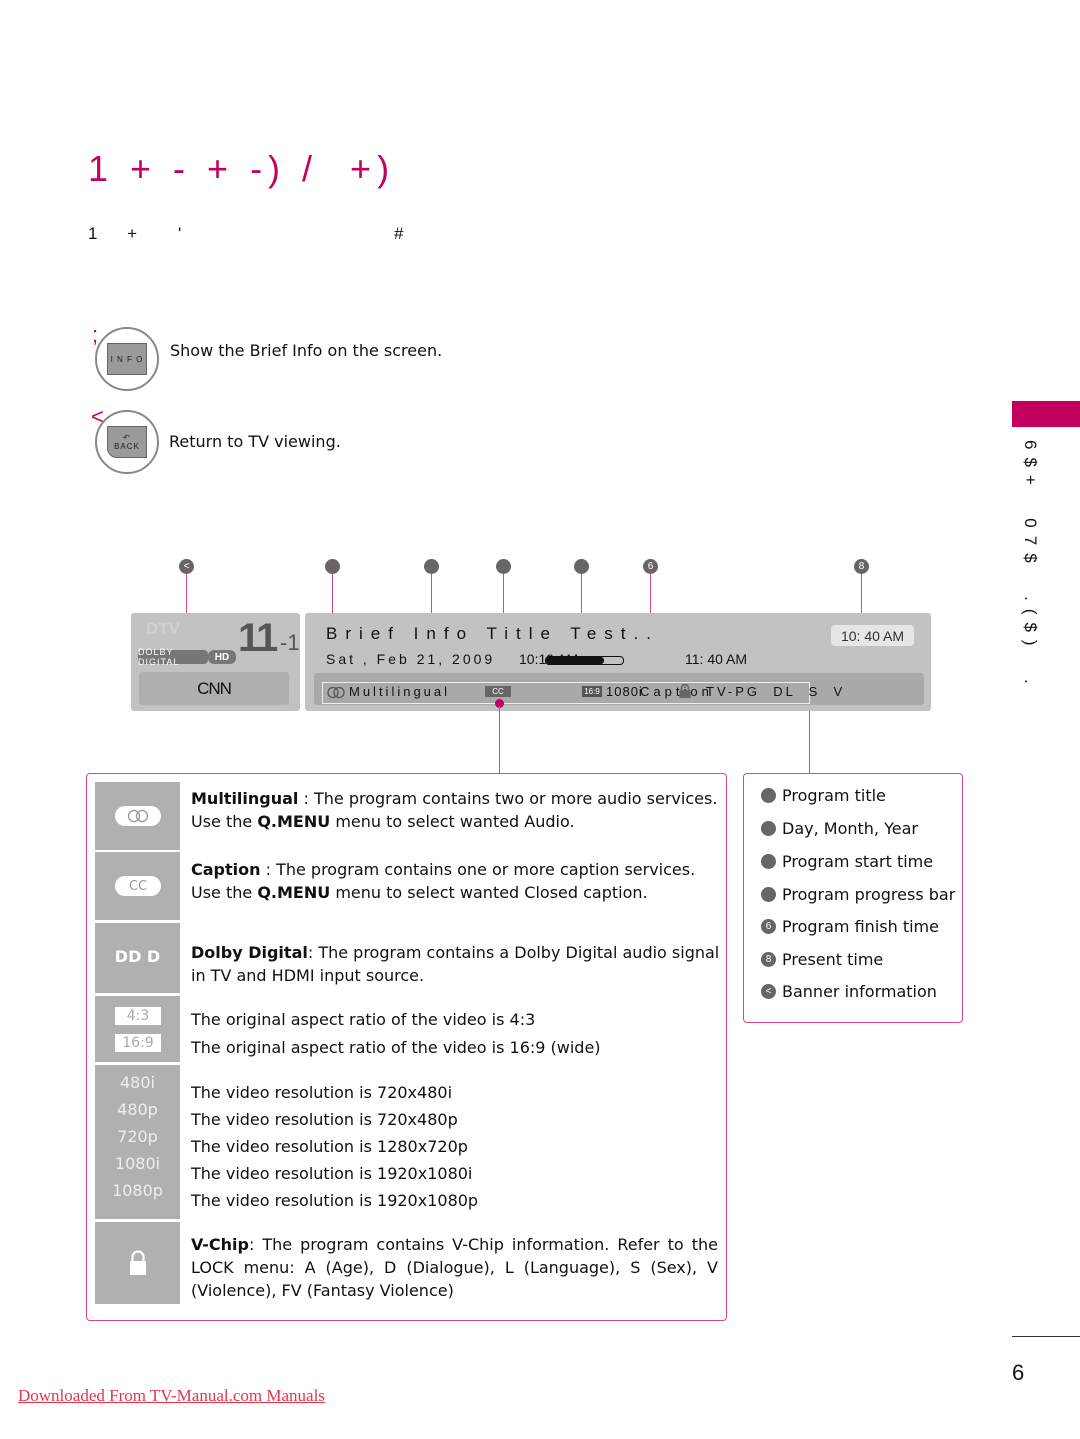 The width and height of the screenshot is (1080, 1439). What do you see at coordinates (581, 566) in the screenshot?
I see `marker-progress-bar` at bounding box center [581, 566].